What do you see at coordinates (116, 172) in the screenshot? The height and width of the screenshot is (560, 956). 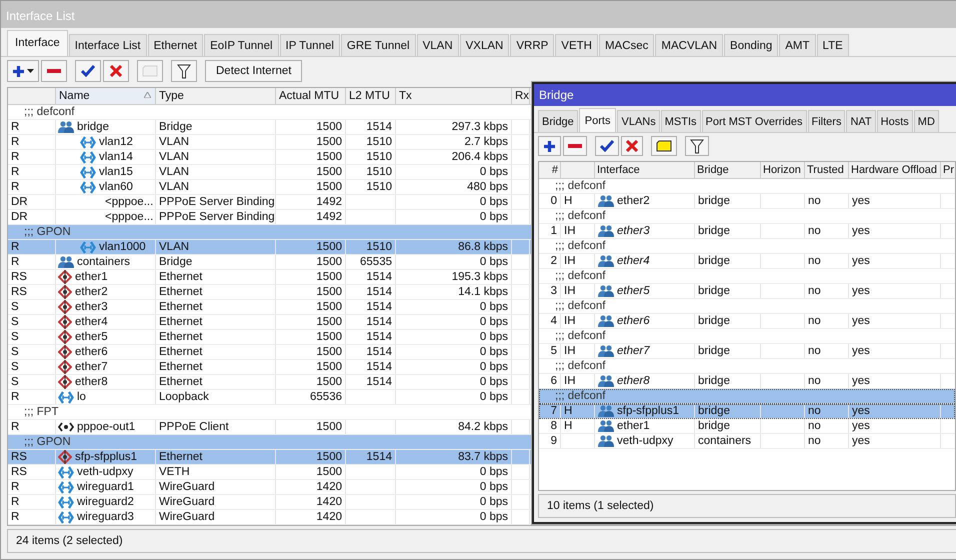 I see `interface-name: vlan15` at bounding box center [116, 172].